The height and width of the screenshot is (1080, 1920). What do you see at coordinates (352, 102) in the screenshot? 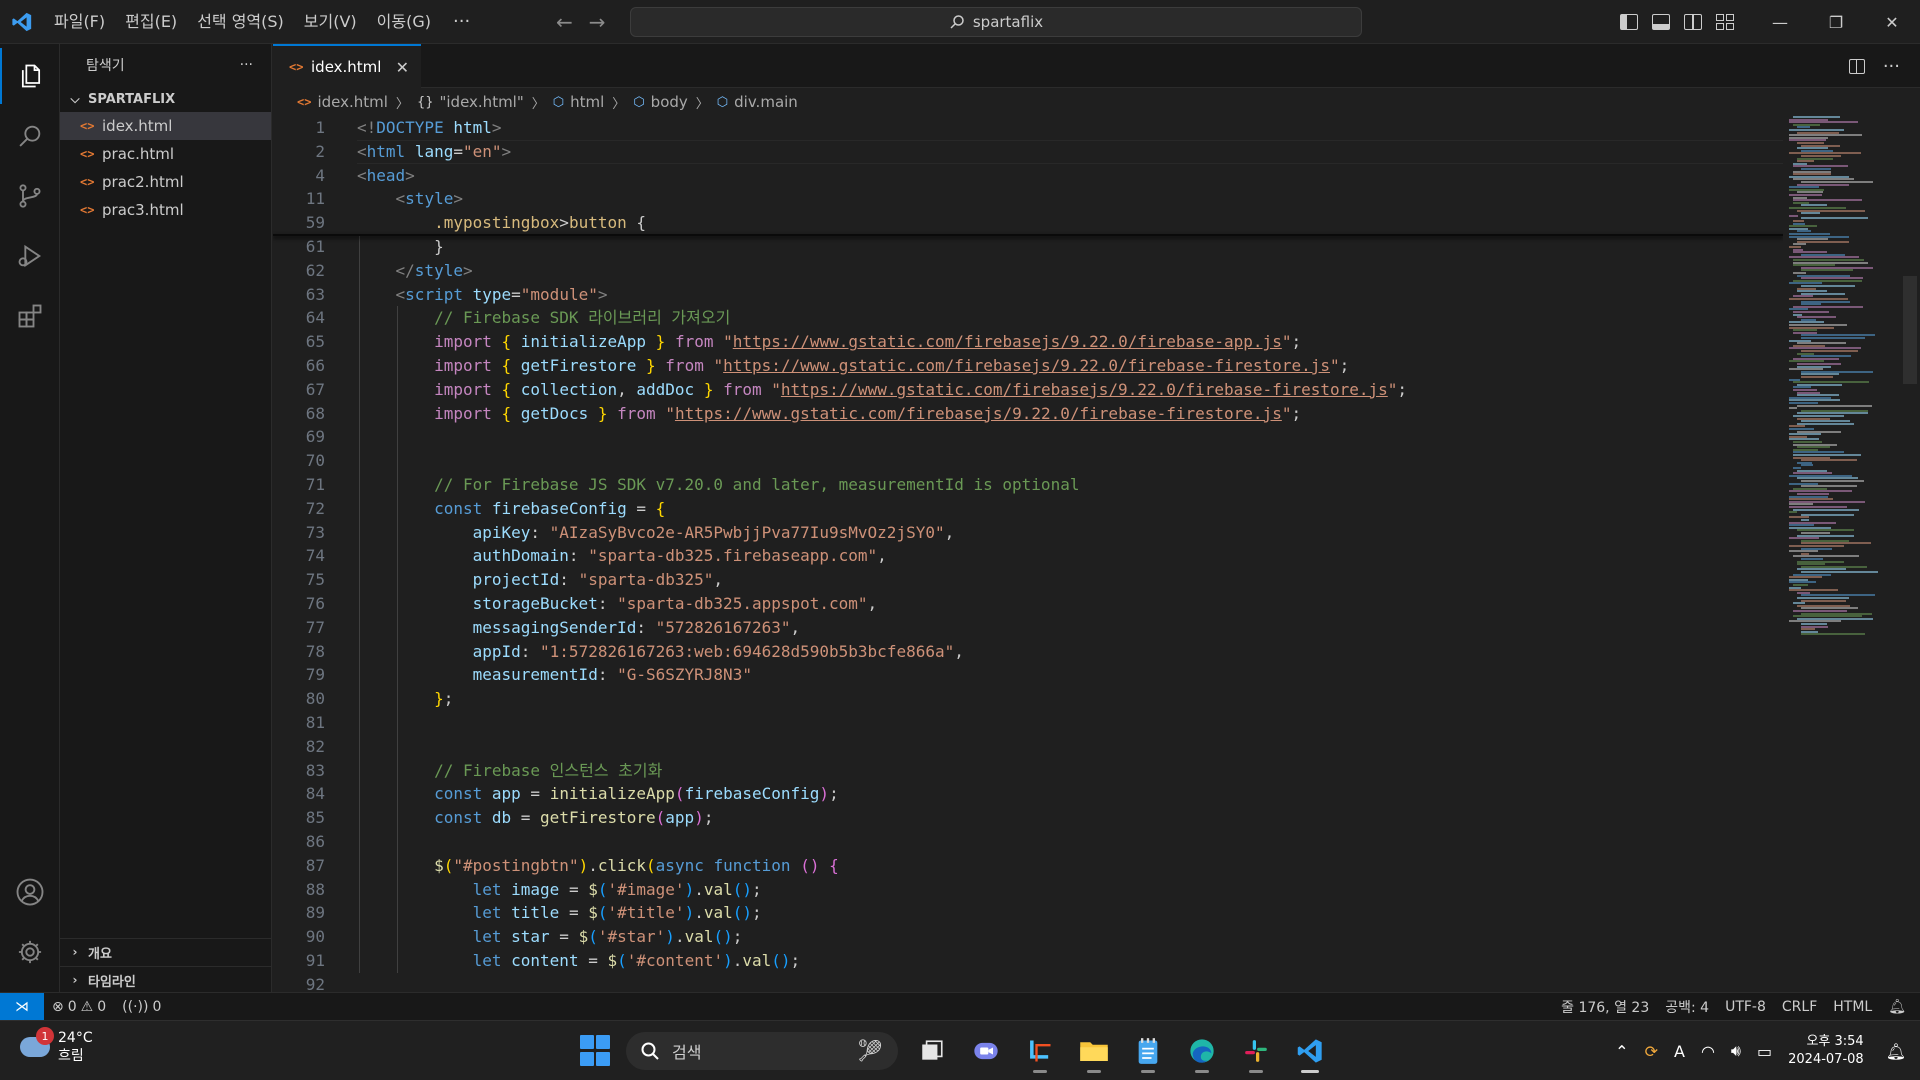
I see `breadcrumb-file: idex.html` at bounding box center [352, 102].